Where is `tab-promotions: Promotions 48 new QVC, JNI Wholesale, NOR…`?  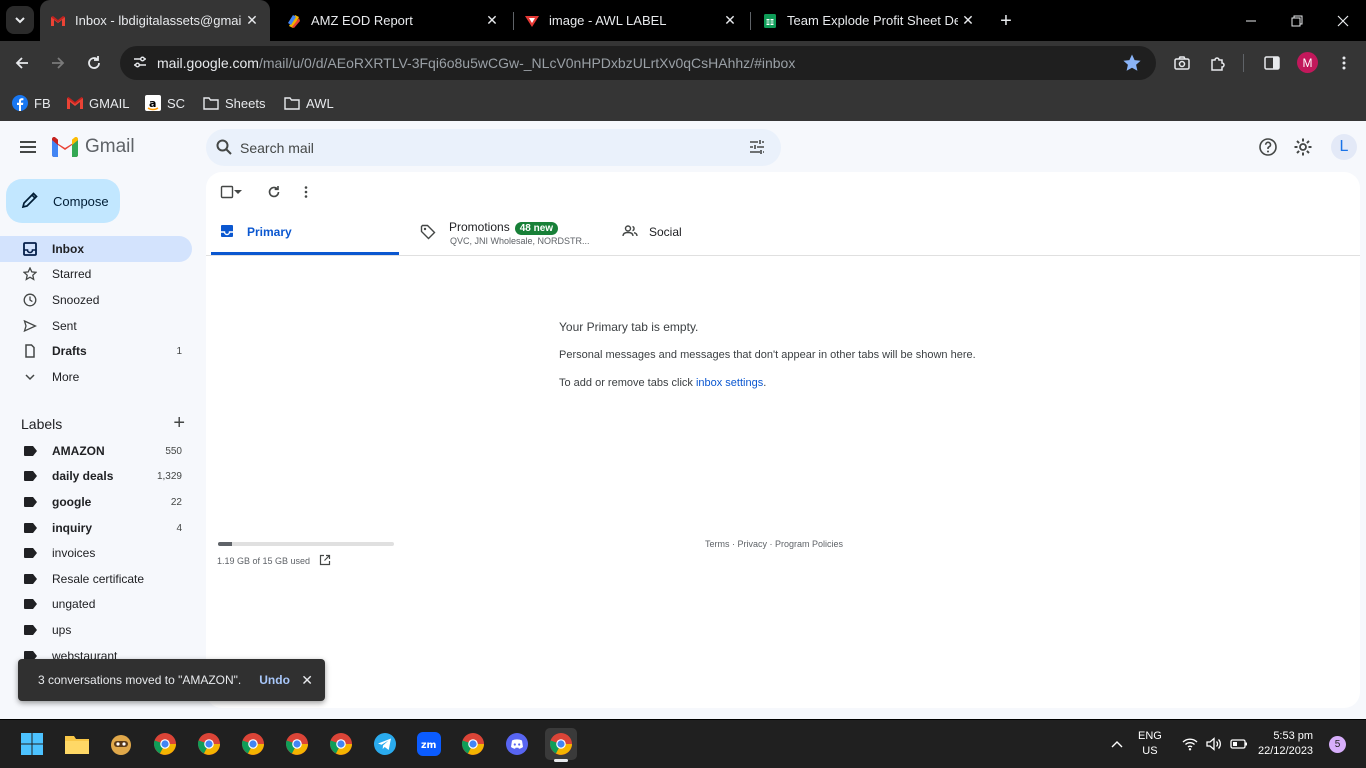
tab-promotions: Promotions 48 new QVC, JNI Wholesale, NOR… is located at coordinates (513, 232).